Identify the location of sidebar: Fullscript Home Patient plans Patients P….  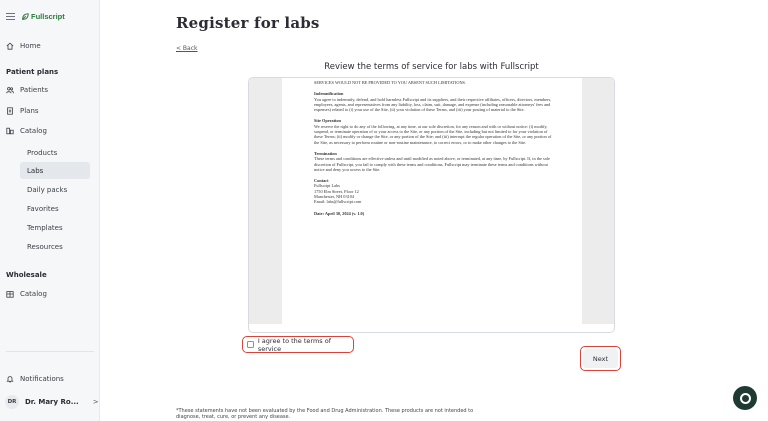
(50, 210).